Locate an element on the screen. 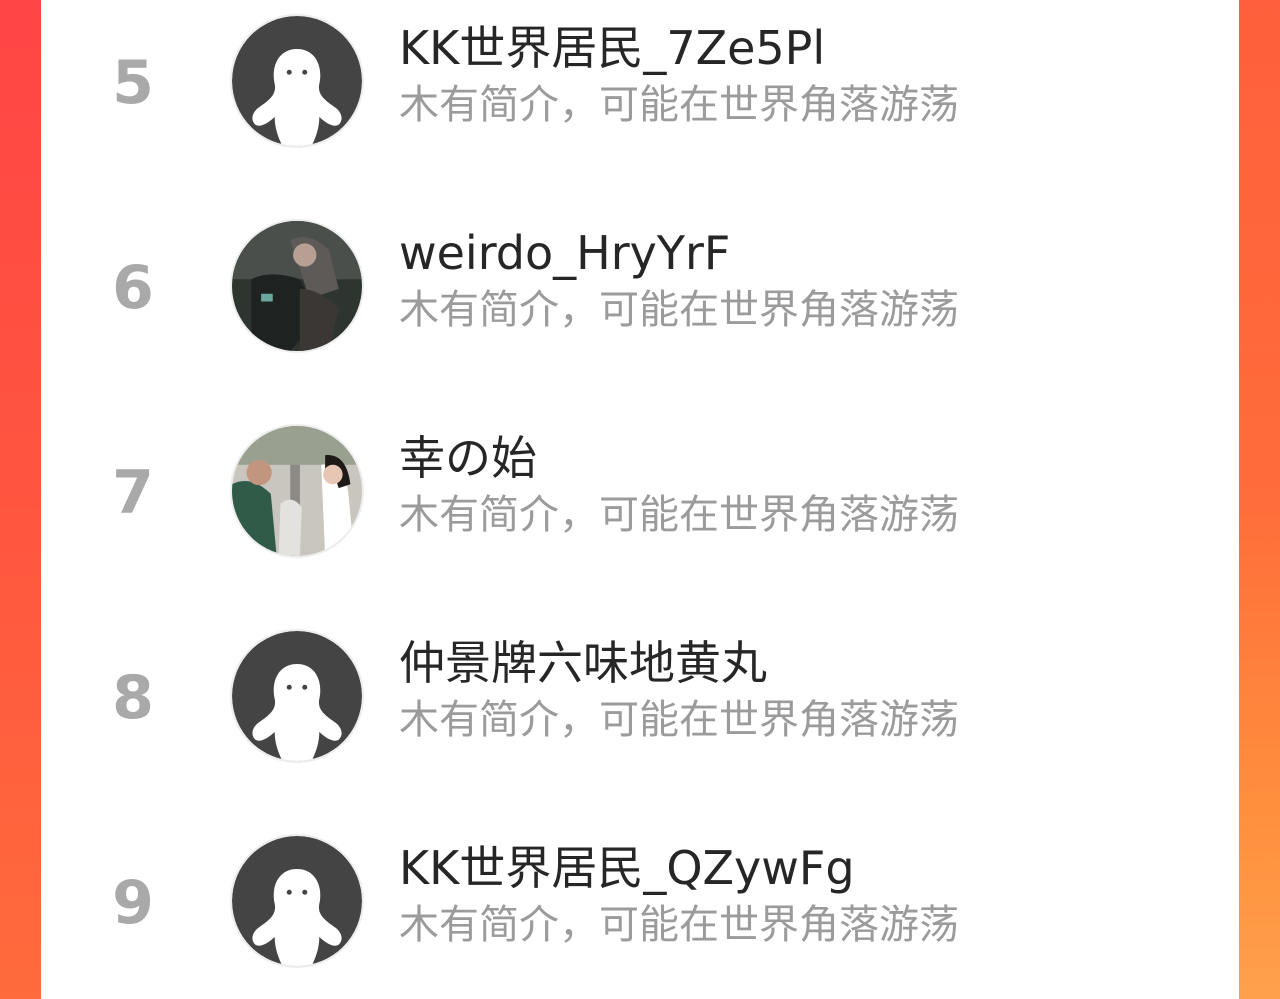  ranking-row: 6 weirdo_HryYrF 木有简介，可能在世界角落游荡 is located at coordinates (640, 288).